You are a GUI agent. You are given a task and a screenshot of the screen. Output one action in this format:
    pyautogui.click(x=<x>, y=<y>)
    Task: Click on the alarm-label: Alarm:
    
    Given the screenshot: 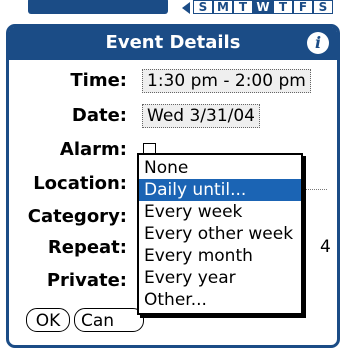 What is the action you would take?
    pyautogui.click(x=93, y=149)
    